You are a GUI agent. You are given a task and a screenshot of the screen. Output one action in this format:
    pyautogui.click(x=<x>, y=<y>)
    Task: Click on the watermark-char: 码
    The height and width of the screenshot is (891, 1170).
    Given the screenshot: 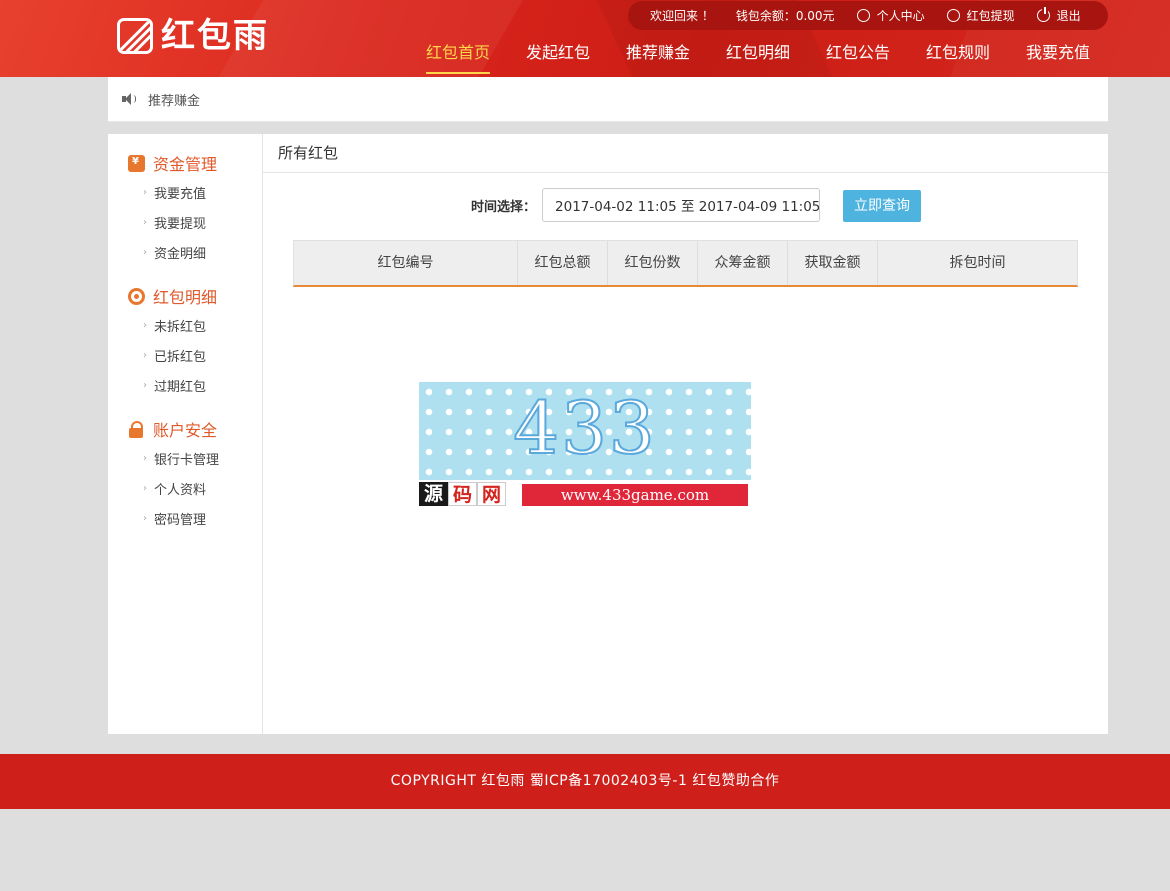 What is the action you would take?
    pyautogui.click(x=462, y=494)
    